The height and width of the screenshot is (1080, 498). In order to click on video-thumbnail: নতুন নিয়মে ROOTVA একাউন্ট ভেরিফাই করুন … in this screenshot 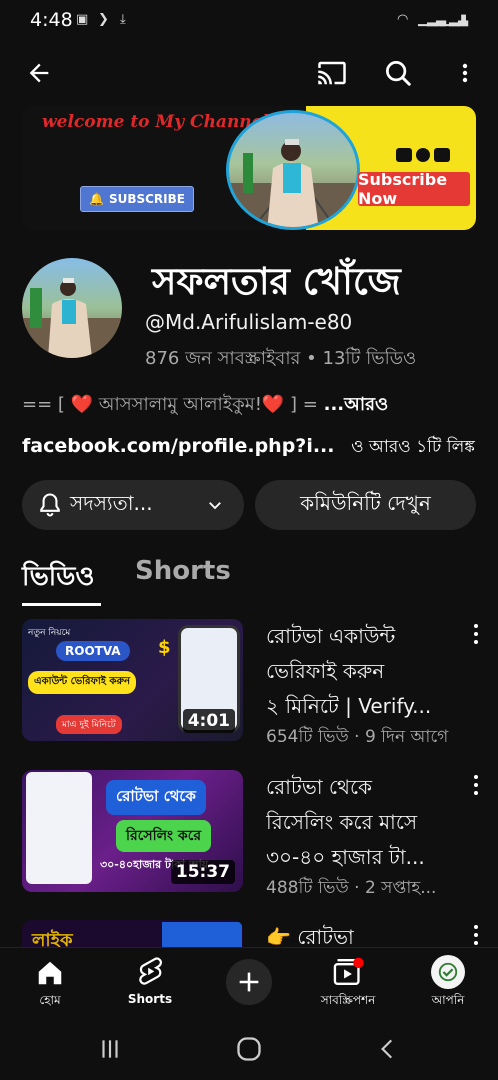, I will do `click(132, 680)`.